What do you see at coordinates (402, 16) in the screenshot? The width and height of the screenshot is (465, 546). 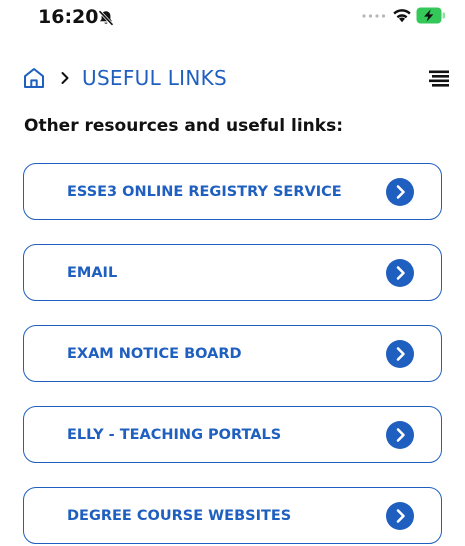 I see `wifi-icon` at bounding box center [402, 16].